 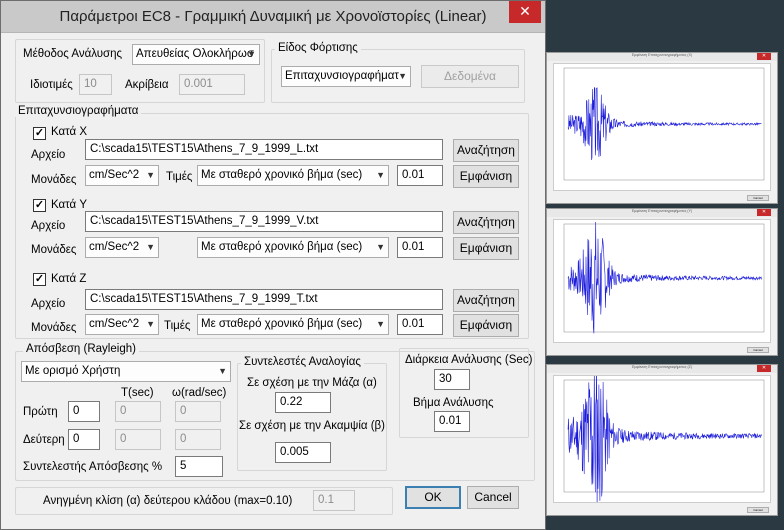 What do you see at coordinates (54, 250) in the screenshot?
I see `units-label-y: Μονάδες` at bounding box center [54, 250].